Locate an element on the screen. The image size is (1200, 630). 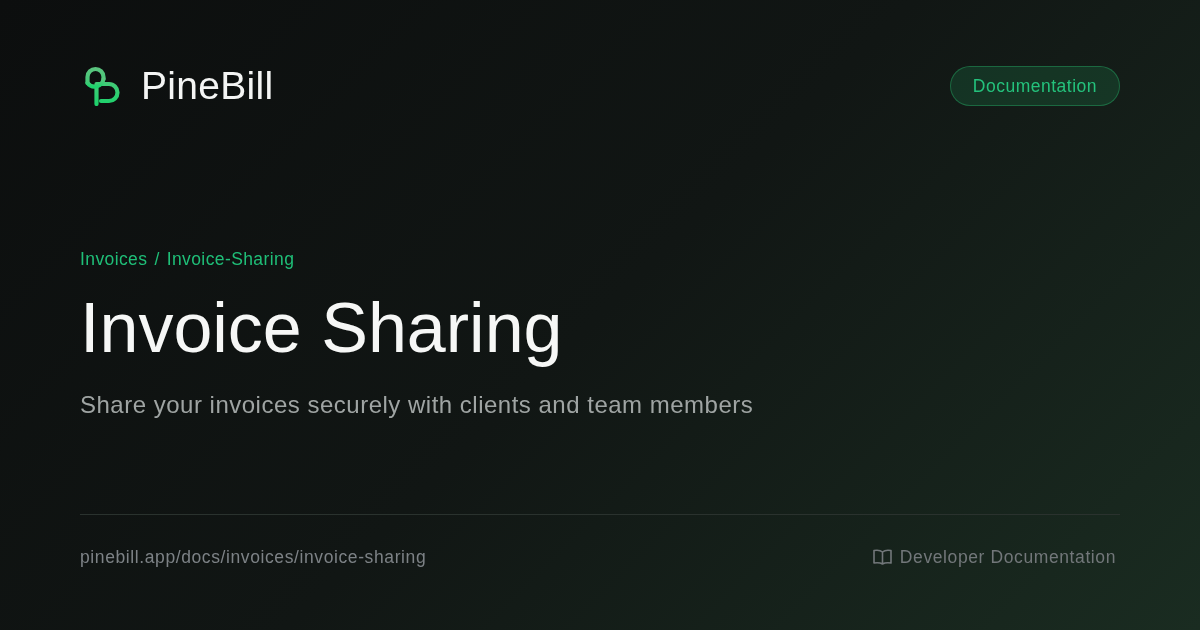
page-subtitle: Share your invoices securely with clients and team members is located at coordinates (417, 405).